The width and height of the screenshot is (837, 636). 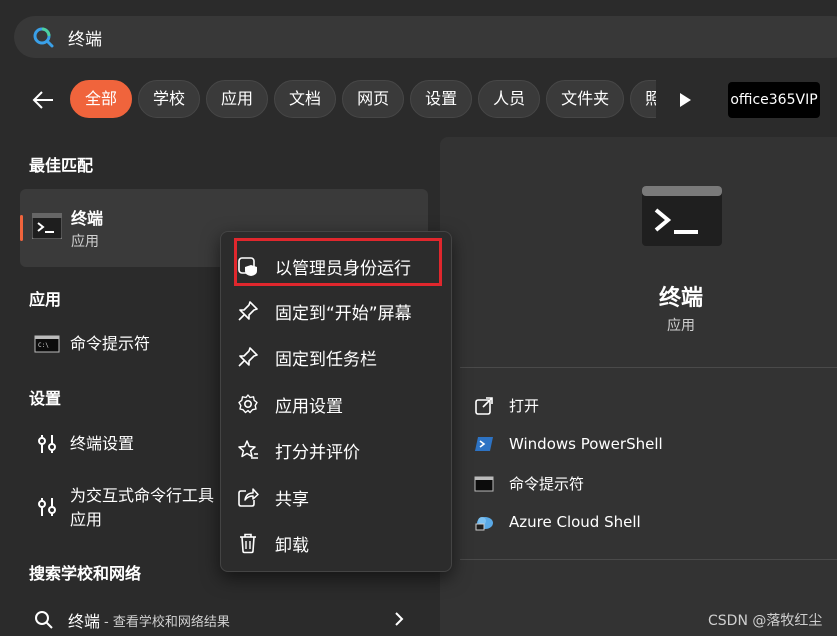 I want to click on details-kind: 应用, so click(x=681, y=326).